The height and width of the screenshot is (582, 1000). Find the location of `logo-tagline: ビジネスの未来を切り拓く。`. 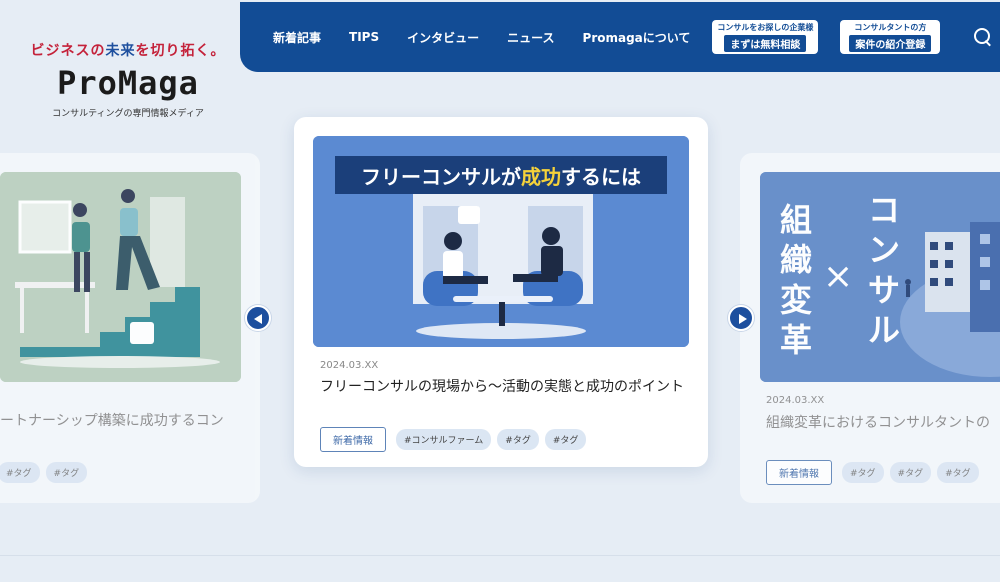

logo-tagline: ビジネスの未来を切り拓く。 is located at coordinates (128, 51).